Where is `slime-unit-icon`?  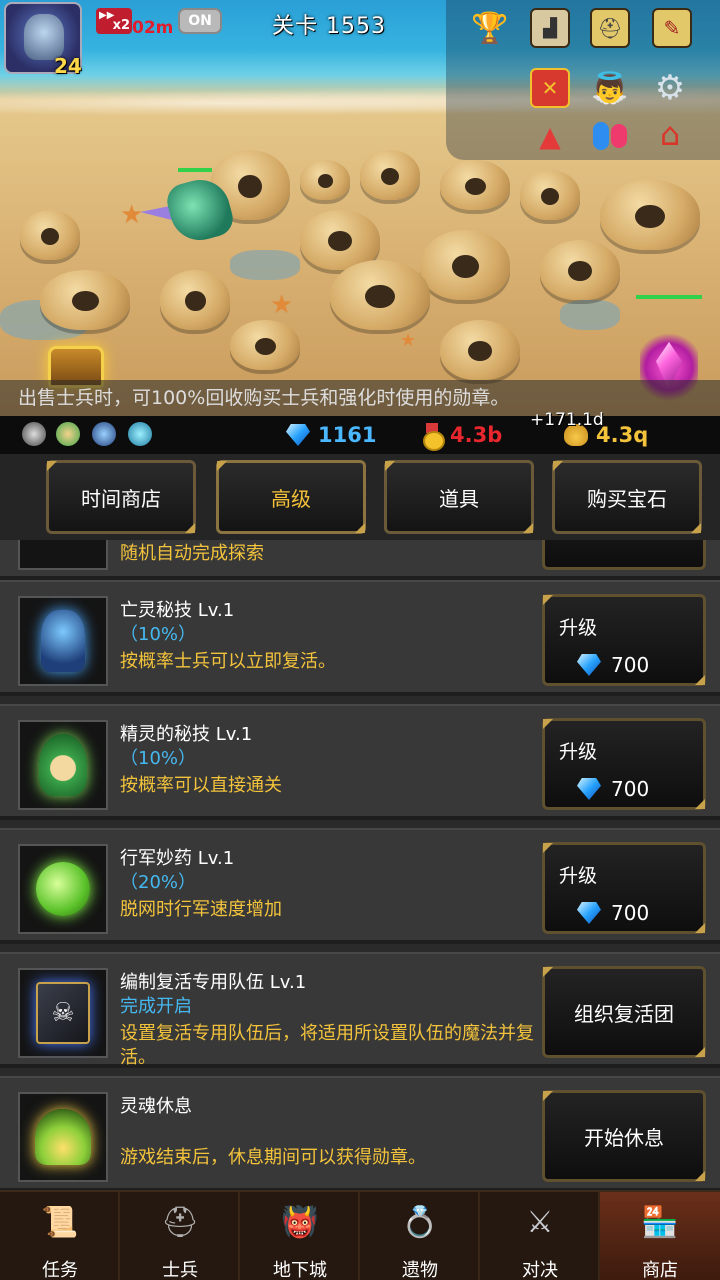 slime-unit-icon is located at coordinates (140, 434).